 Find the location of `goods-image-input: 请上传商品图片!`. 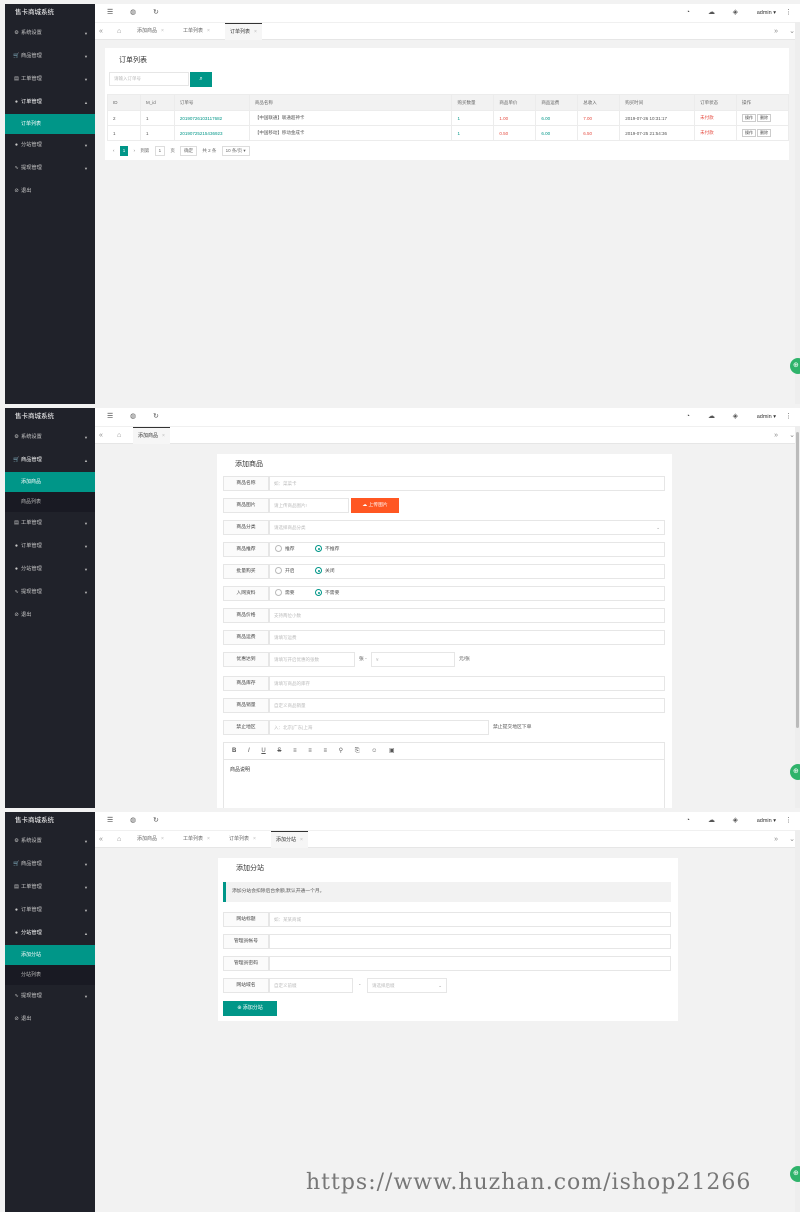

goods-image-input: 请上传商品图片! is located at coordinates (309, 505).